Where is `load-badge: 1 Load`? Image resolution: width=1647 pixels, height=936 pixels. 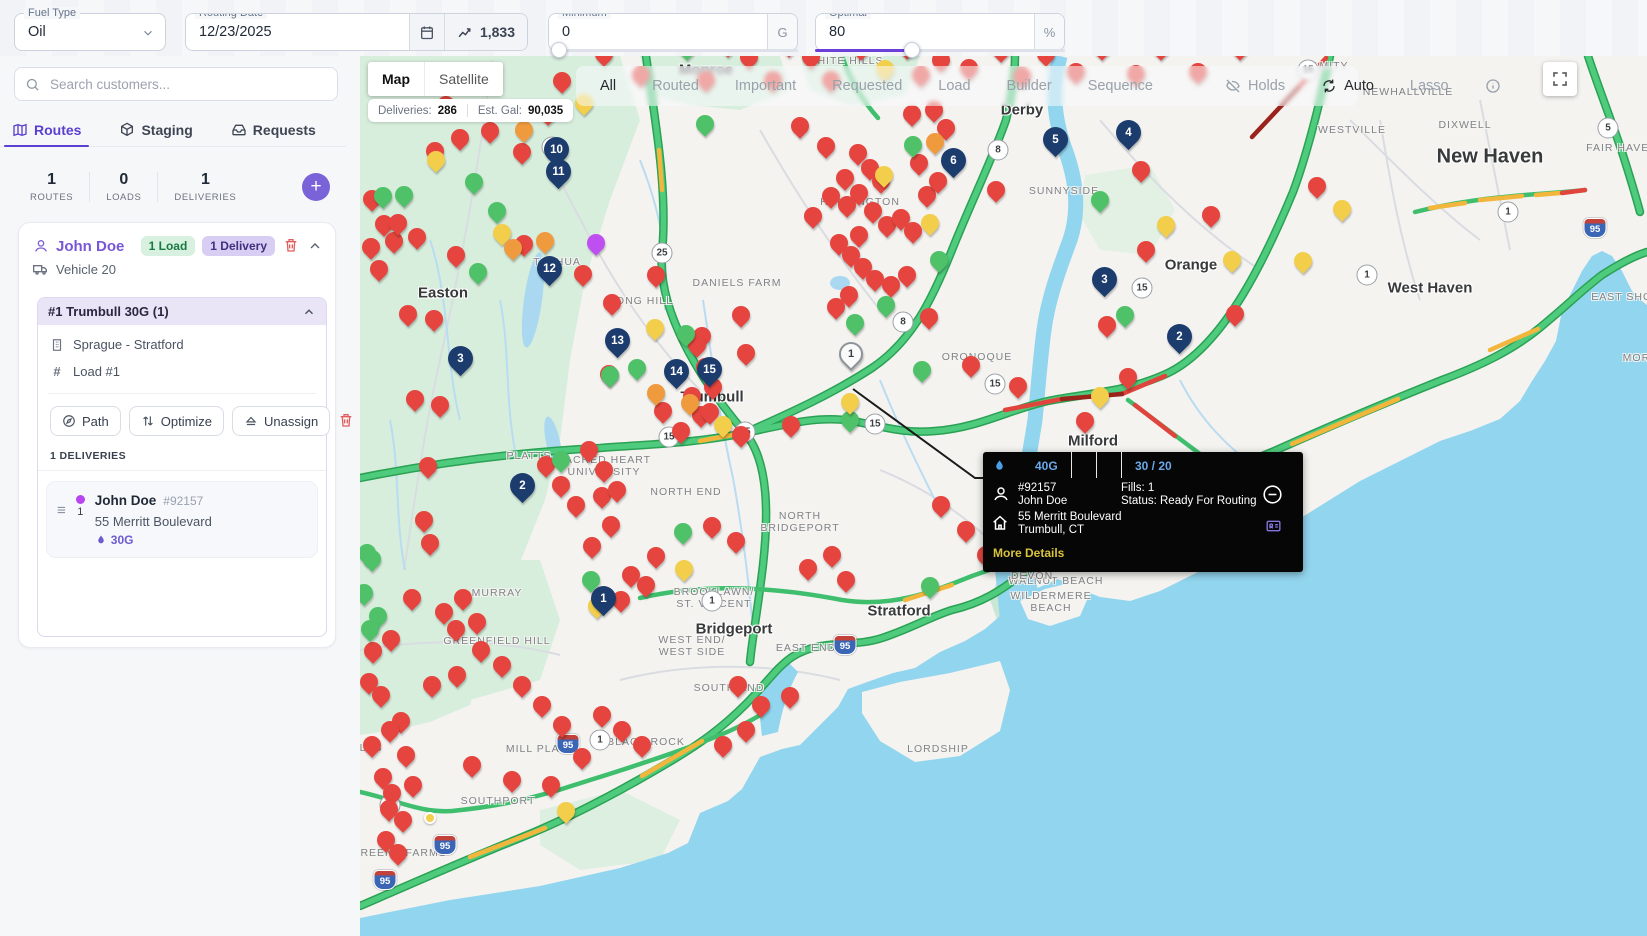 load-badge: 1 Load is located at coordinates (168, 246).